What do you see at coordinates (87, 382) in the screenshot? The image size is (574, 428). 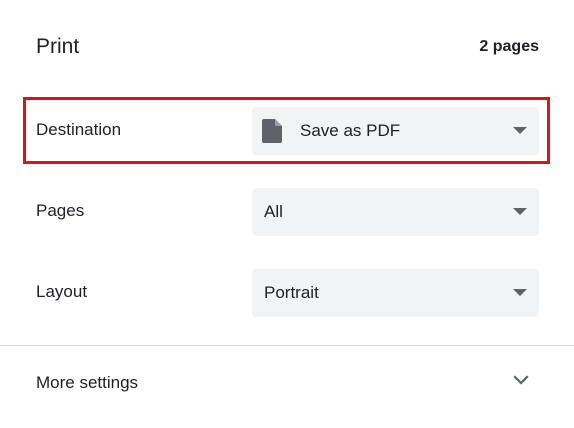 I see `more-settings-label: More settings` at bounding box center [87, 382].